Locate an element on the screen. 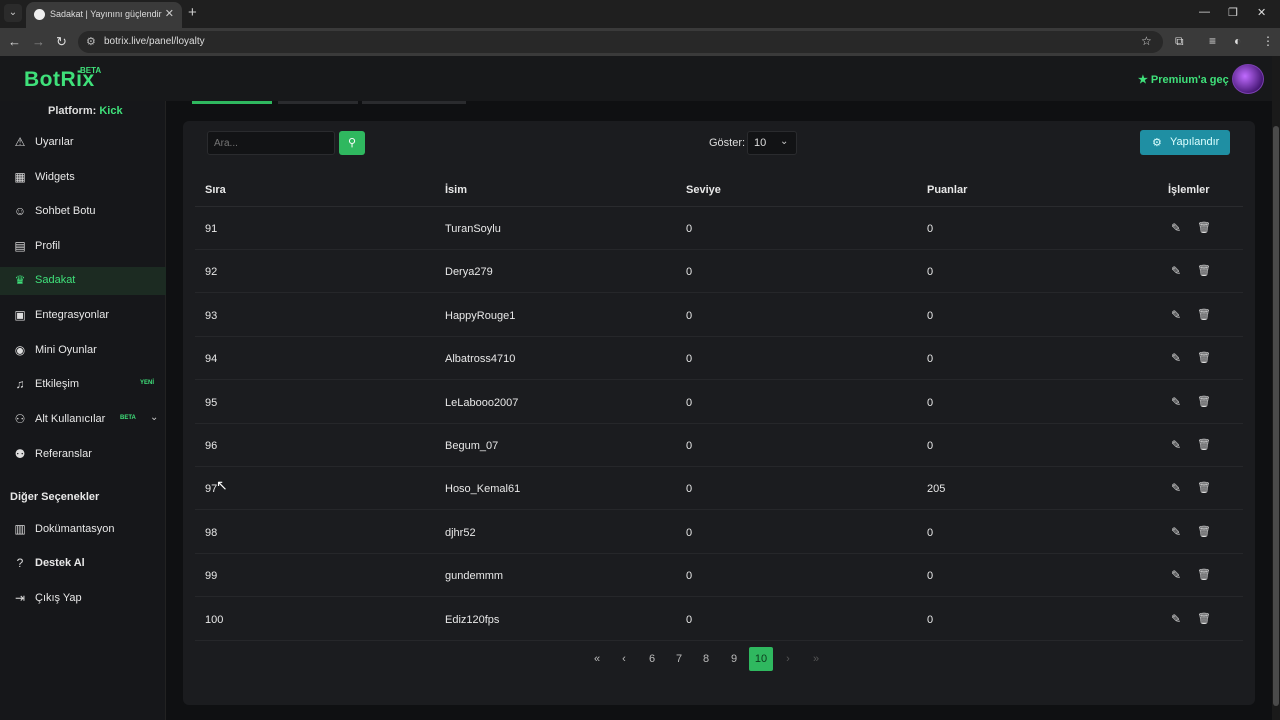  browser-tab: Sadakat | Yayınını güçlendirmek ✕ is located at coordinates (104, 15).